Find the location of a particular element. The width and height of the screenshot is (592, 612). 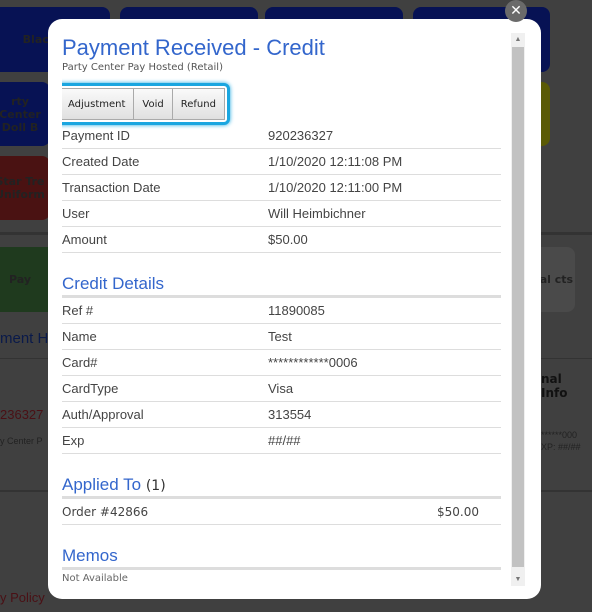

modal-scrollbar: ▲ ▼ is located at coordinates (518, 309).